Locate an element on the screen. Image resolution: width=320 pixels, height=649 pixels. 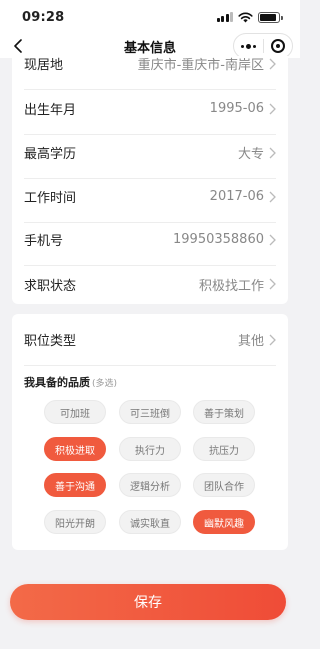
target-circle-icon is located at coordinates (277, 46).